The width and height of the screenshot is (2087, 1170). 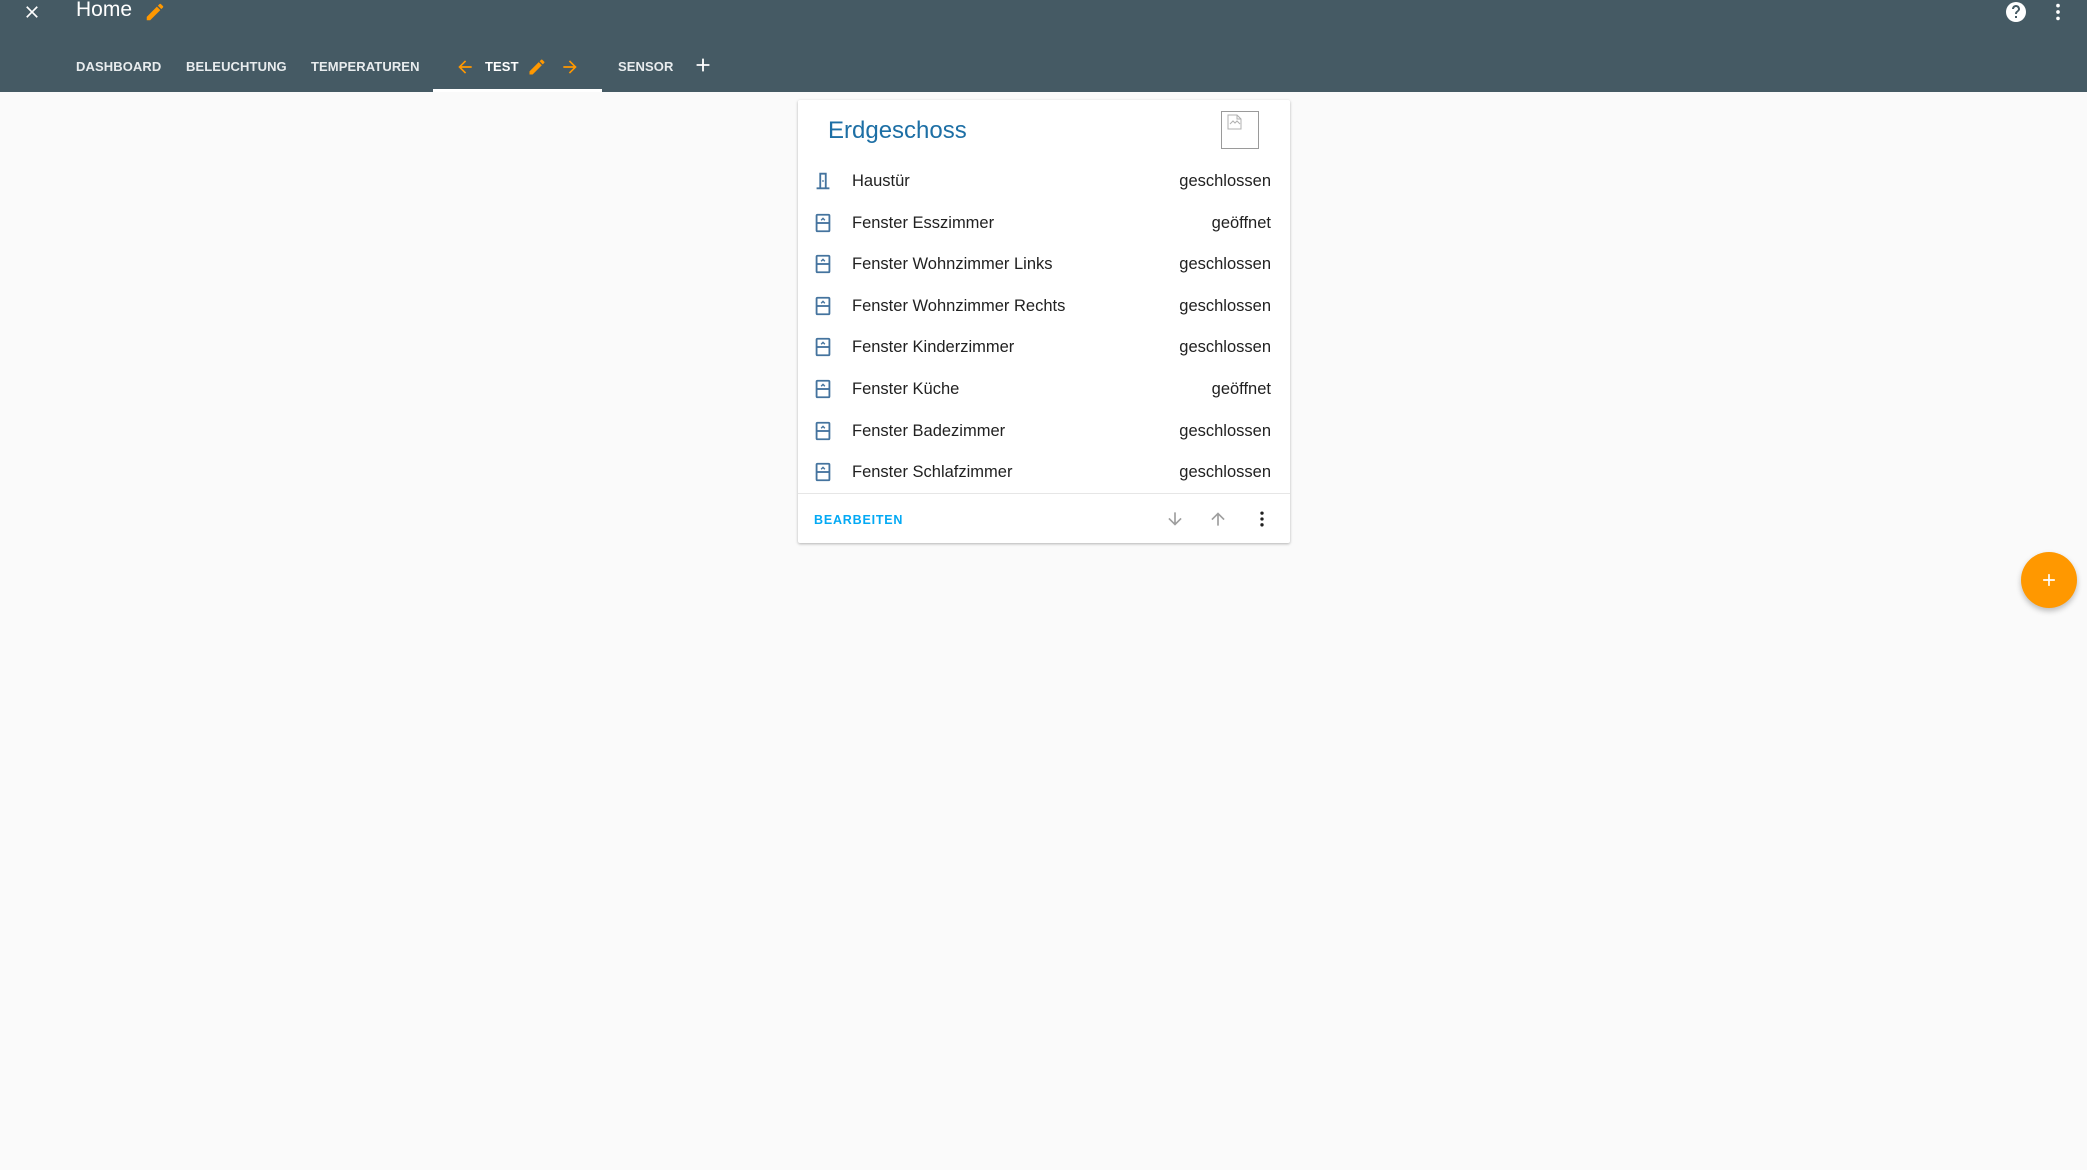 I want to click on entity-row: Fenster Schlafzimmer geschlossen, so click(x=1044, y=472).